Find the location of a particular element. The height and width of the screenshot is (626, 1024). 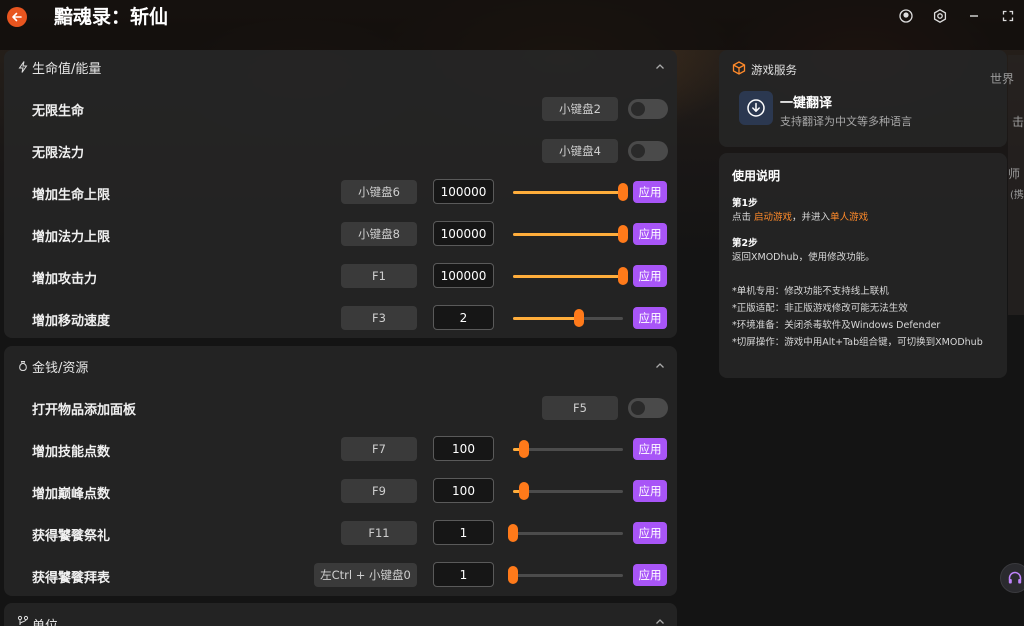

step-1-prefix: 点击 is located at coordinates (743, 217).